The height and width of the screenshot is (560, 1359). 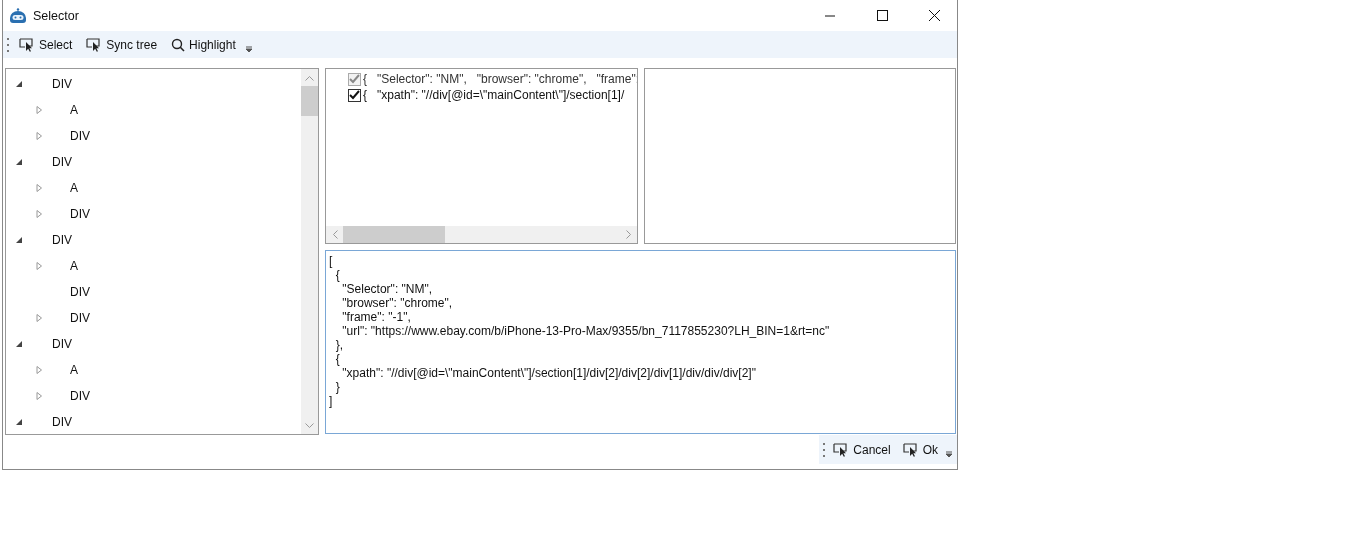 I want to click on close-icon, so click(x=934, y=15).